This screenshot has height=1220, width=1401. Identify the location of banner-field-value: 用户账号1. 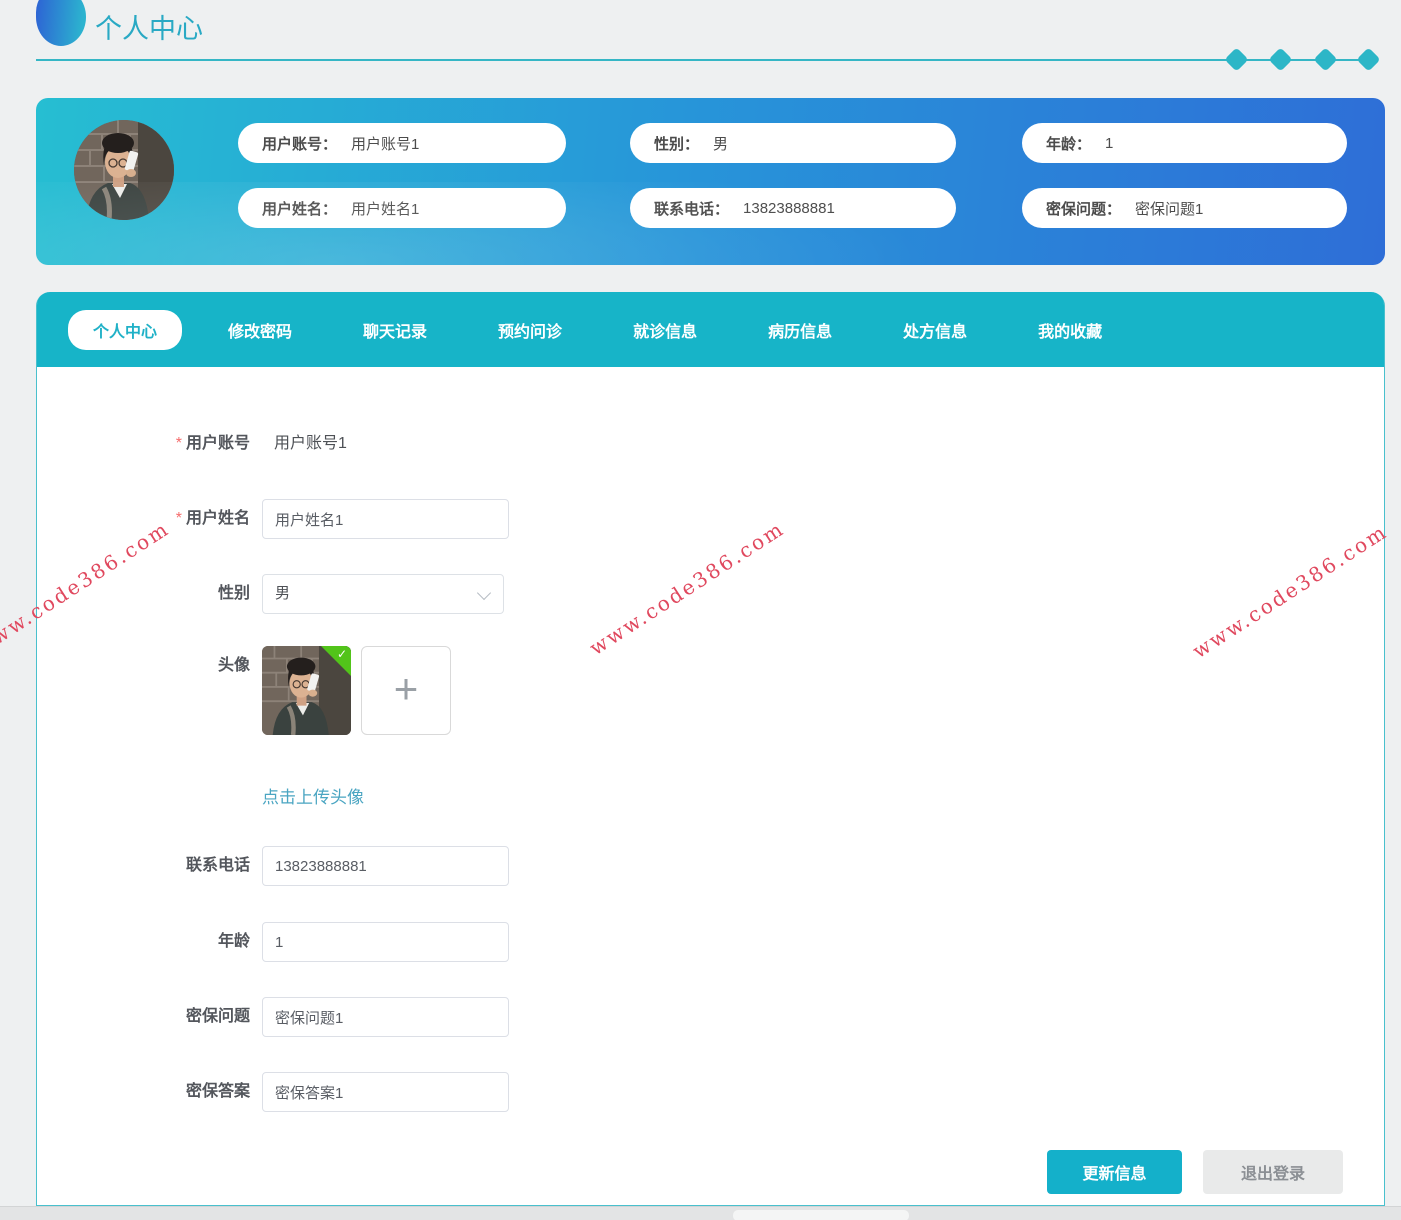
(385, 144).